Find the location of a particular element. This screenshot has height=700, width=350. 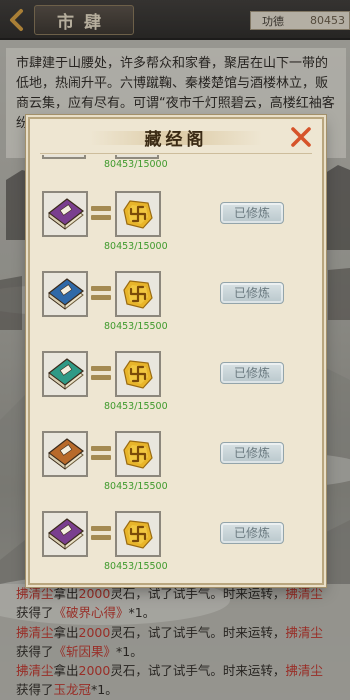

scripture-row: 80453/15000 已修炼 is located at coordinates (176, 231).